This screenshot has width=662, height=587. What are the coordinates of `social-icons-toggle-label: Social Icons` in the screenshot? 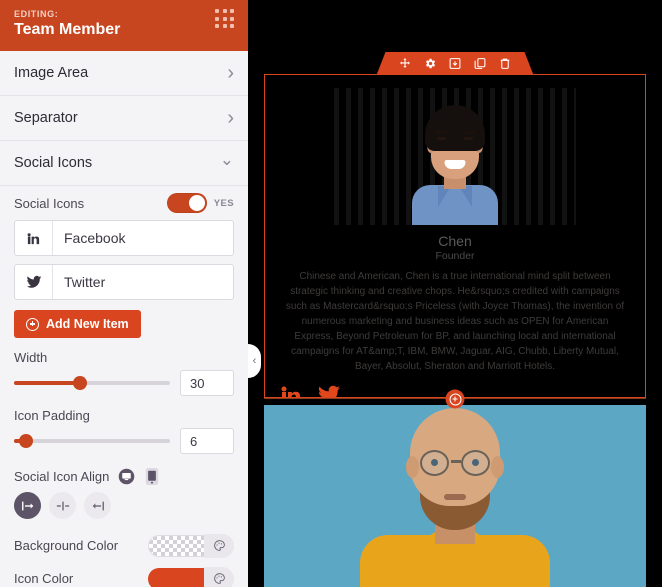 It's located at (49, 203).